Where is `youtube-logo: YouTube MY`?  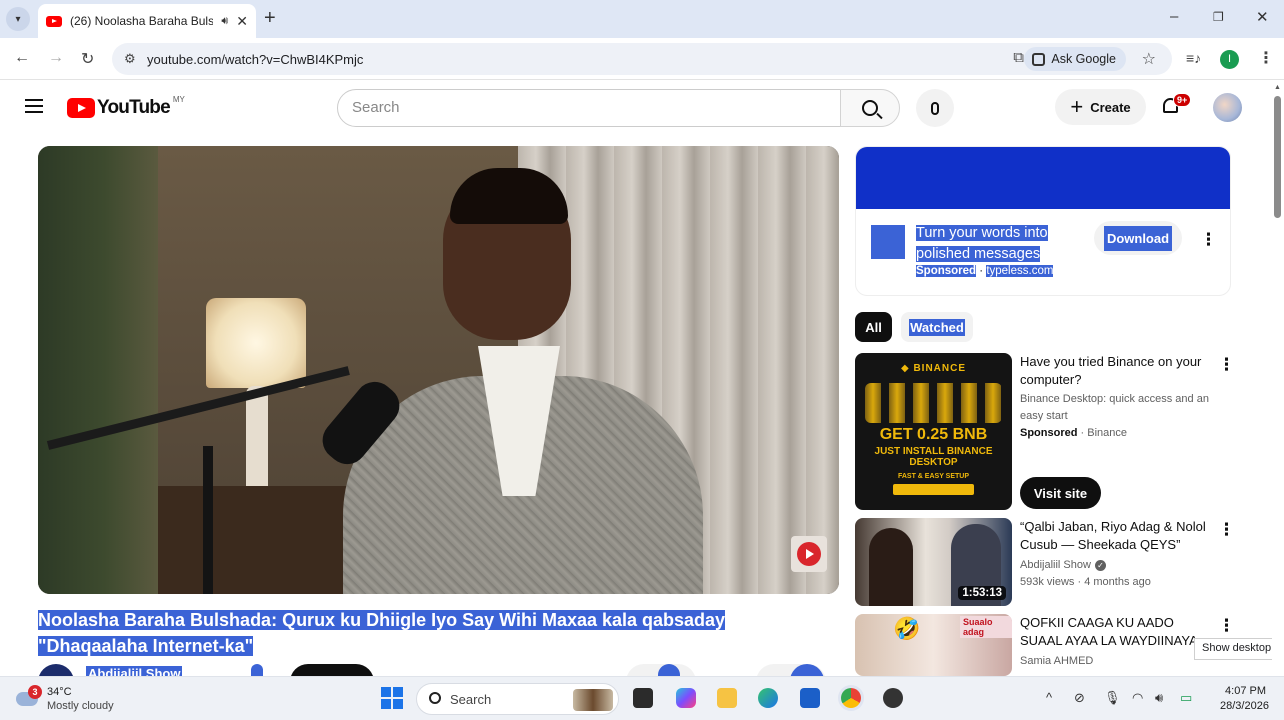
youtube-logo: YouTube MY is located at coordinates (126, 106).